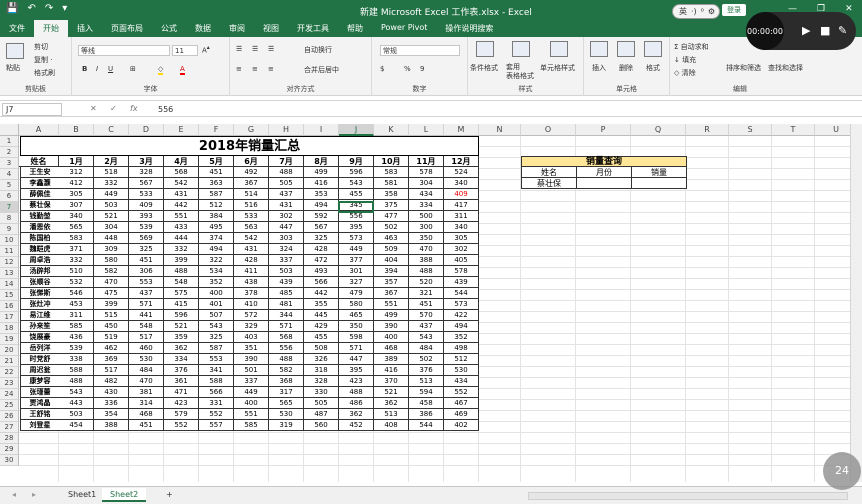 The height and width of the screenshot is (504, 862). I want to click on value-cell: 351, so click(251, 348).